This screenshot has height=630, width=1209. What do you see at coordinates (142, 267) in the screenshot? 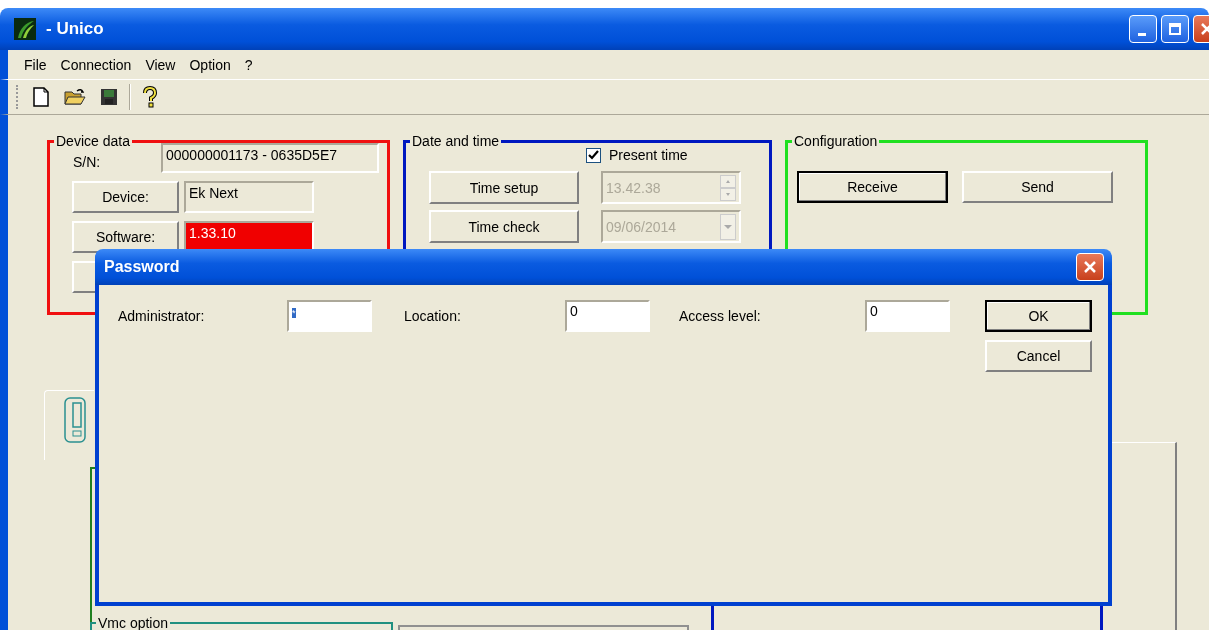
I see `dialog-title: Password` at bounding box center [142, 267].